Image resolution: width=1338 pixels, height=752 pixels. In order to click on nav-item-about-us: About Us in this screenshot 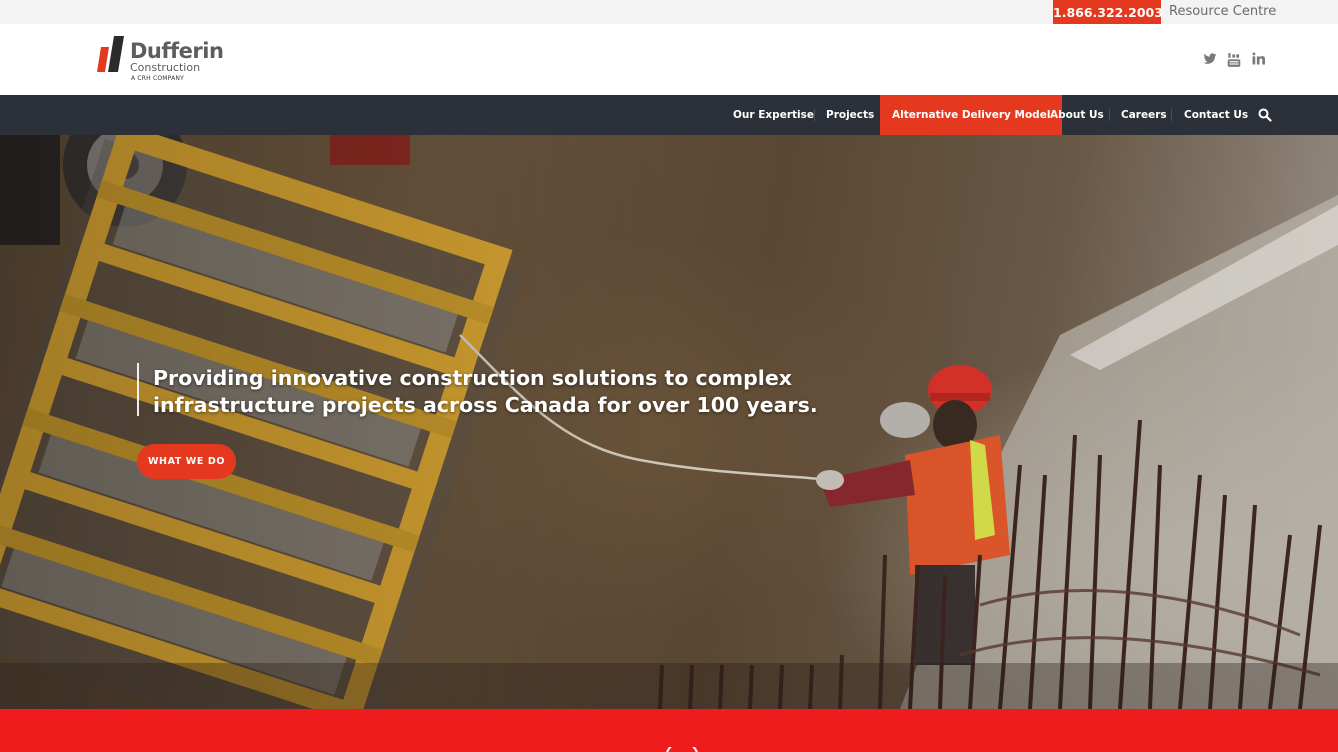, I will do `click(1077, 115)`.